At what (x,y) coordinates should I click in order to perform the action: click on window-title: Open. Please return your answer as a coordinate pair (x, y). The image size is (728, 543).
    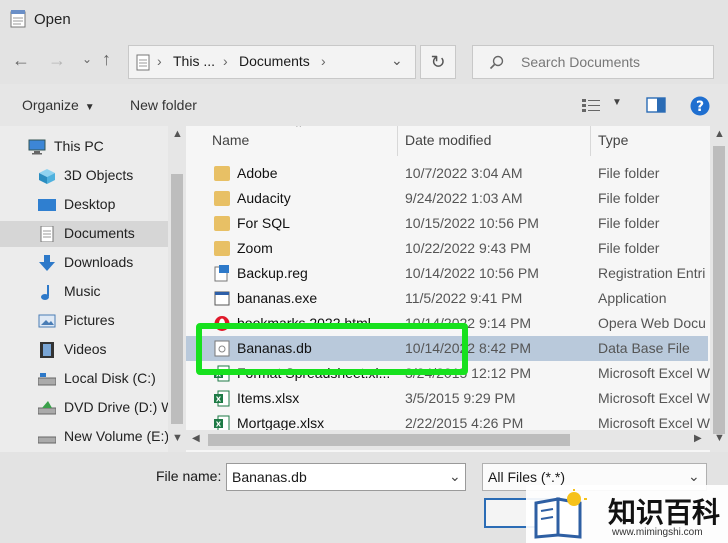
    Looking at the image, I should click on (52, 19).